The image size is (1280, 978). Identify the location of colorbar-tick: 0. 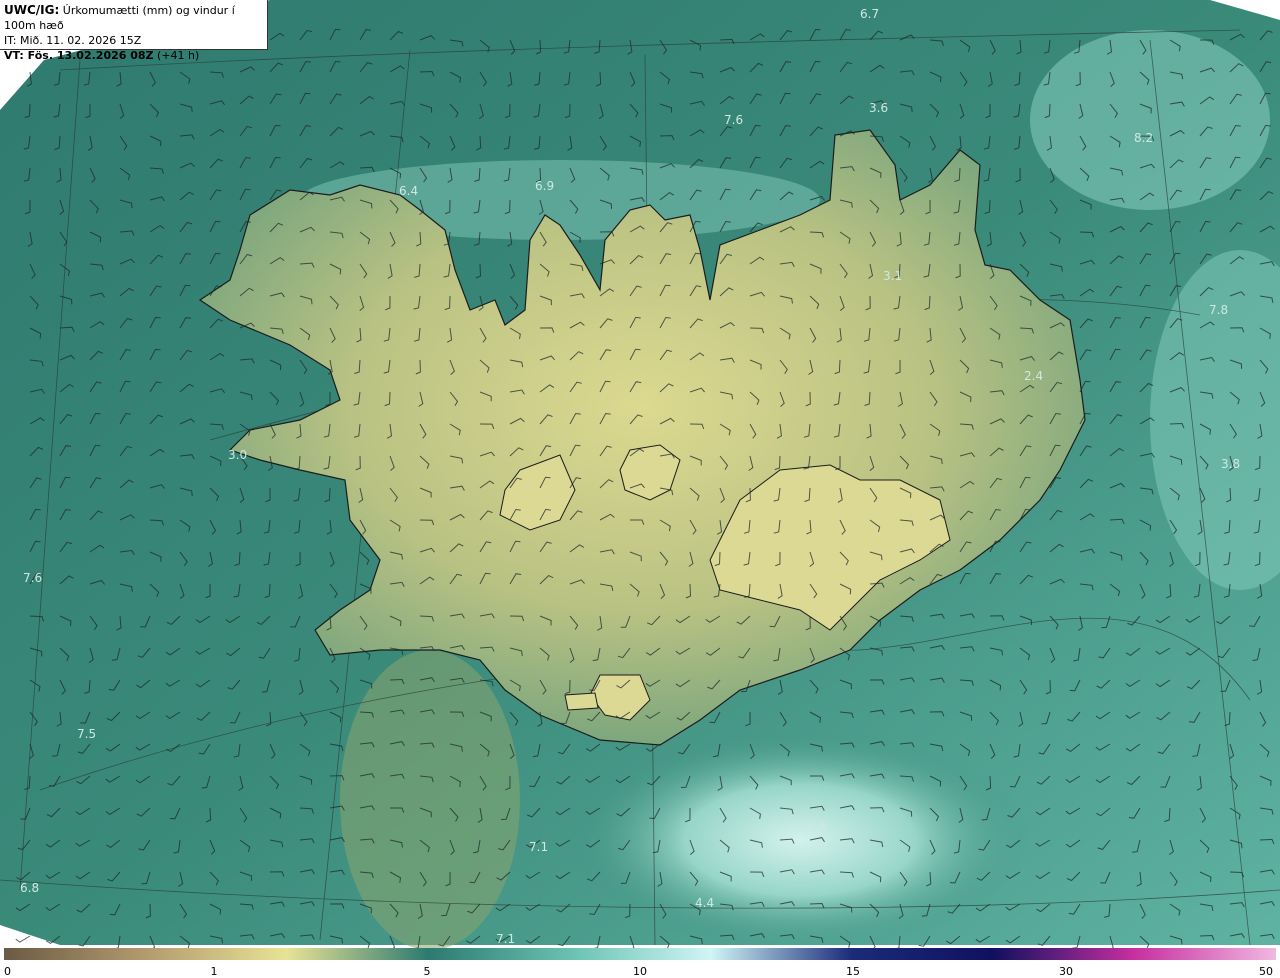
(7, 971).